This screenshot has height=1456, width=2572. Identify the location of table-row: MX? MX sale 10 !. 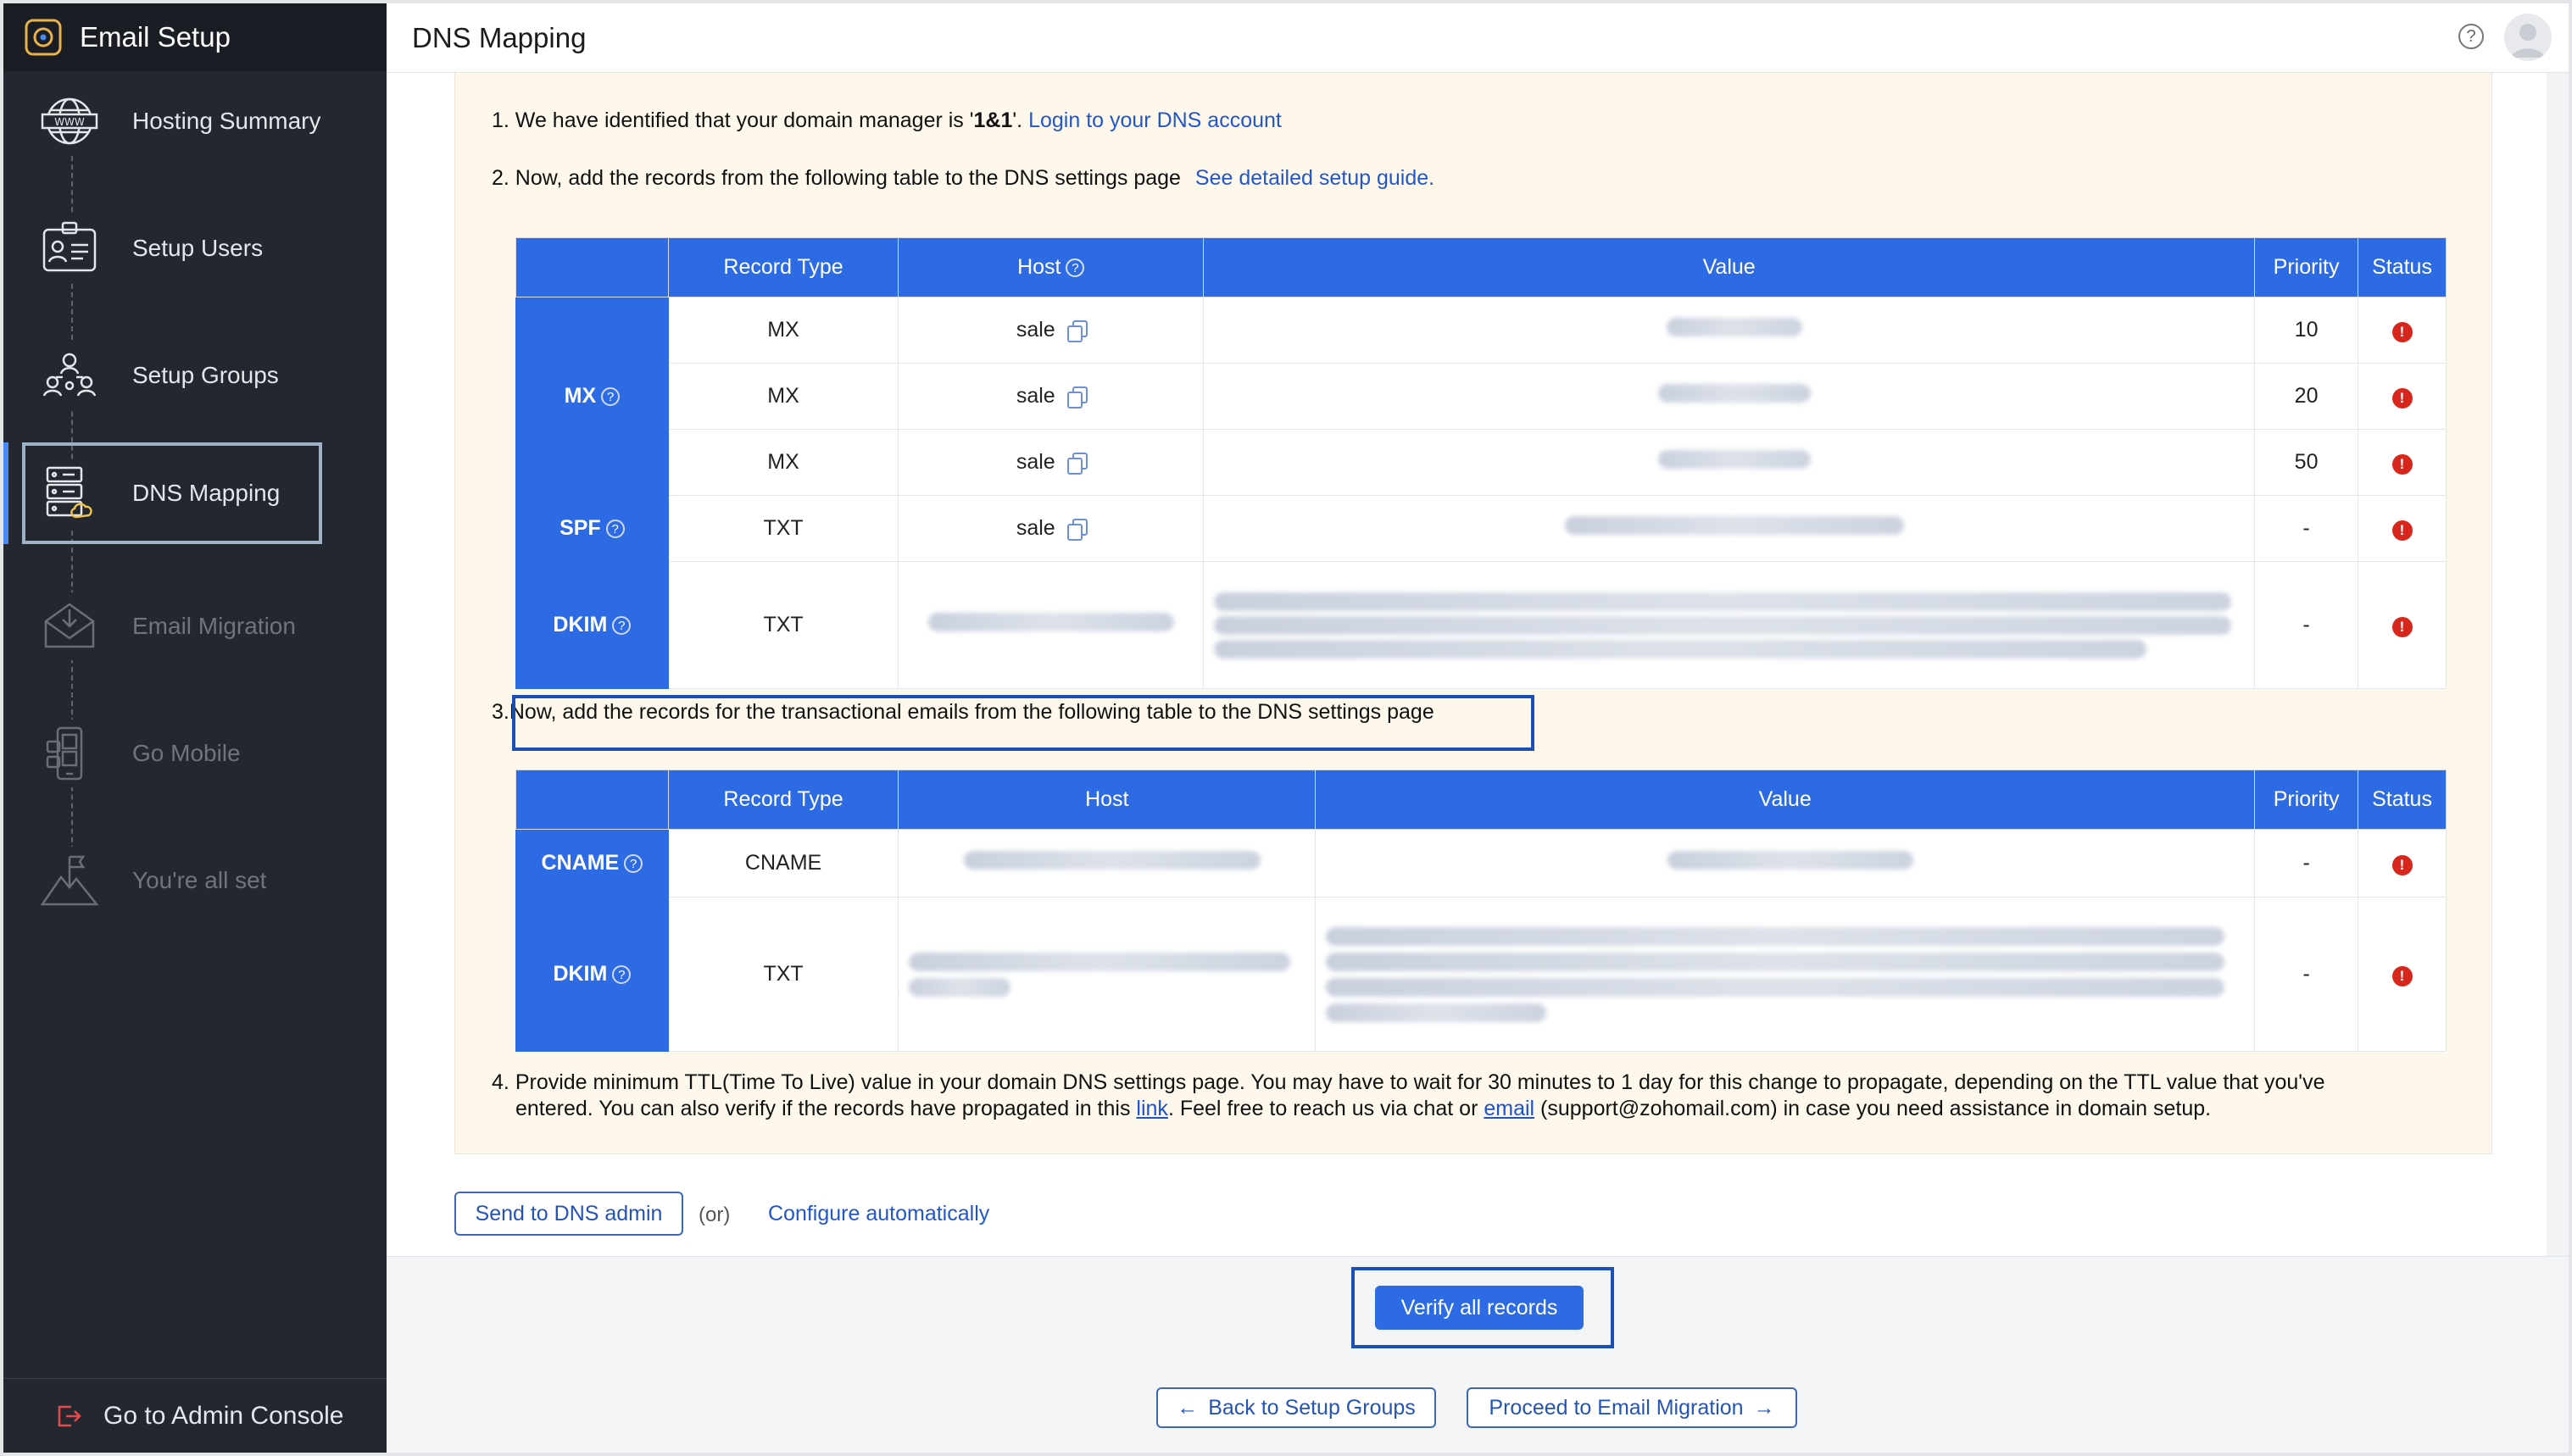
(1481, 396).